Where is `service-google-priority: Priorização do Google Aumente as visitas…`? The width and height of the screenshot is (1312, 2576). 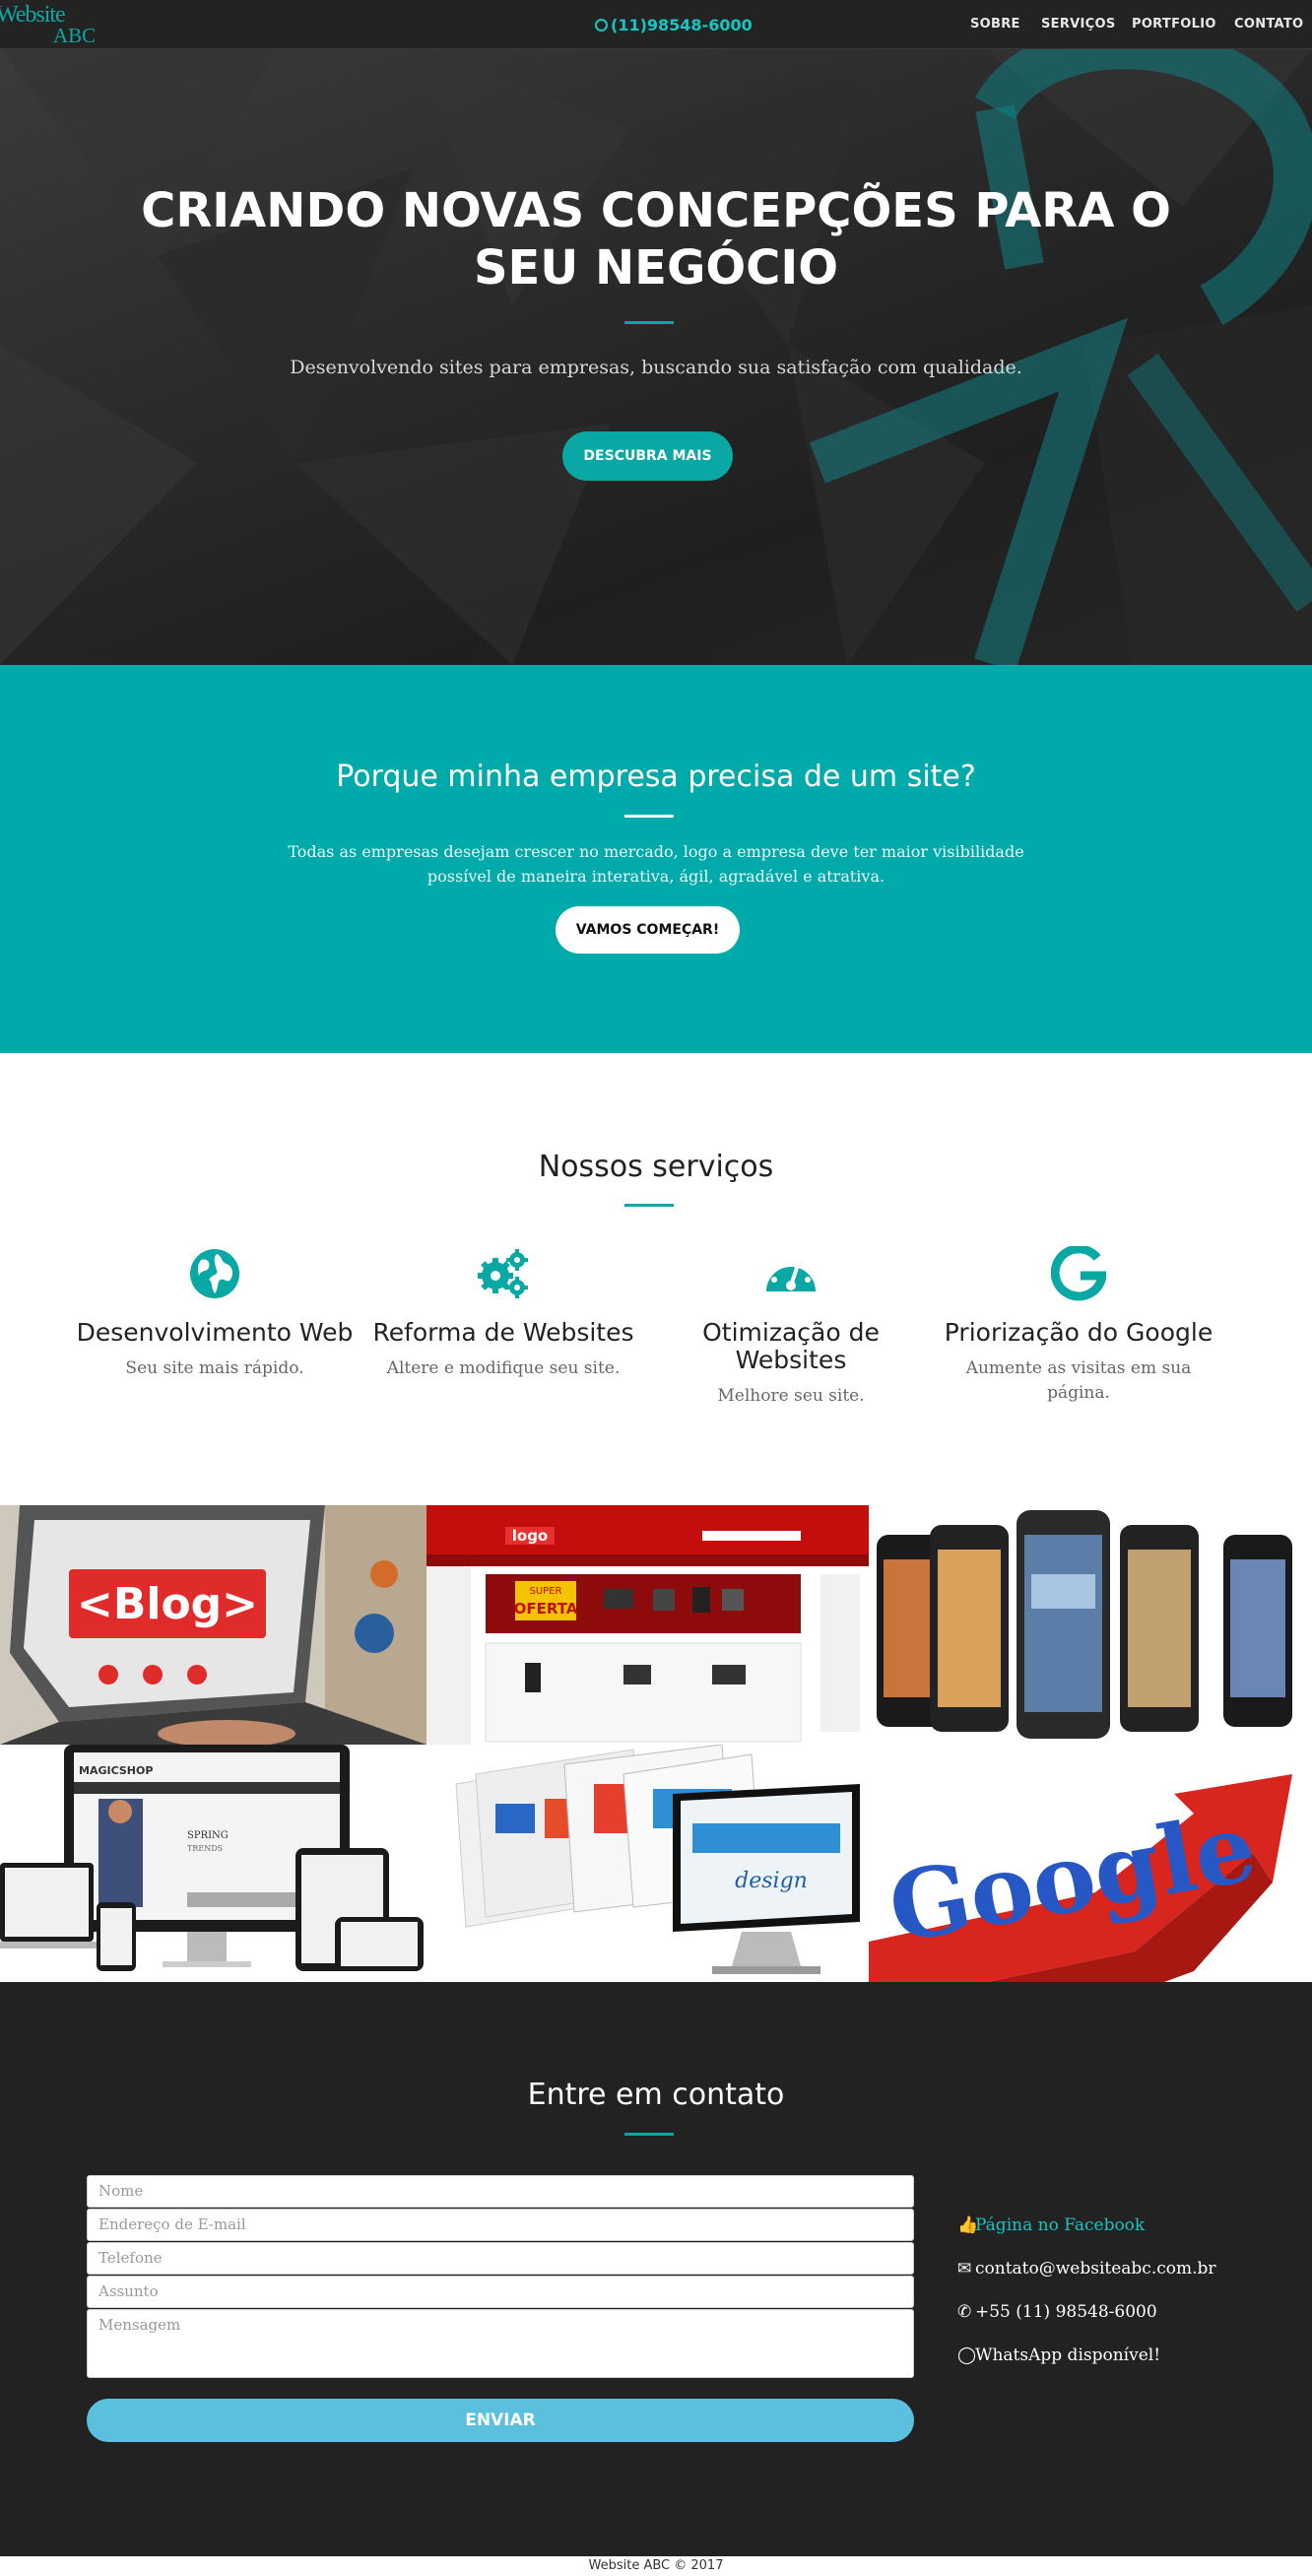 service-google-priority: Priorização do Google Aumente as visitas… is located at coordinates (1078, 1326).